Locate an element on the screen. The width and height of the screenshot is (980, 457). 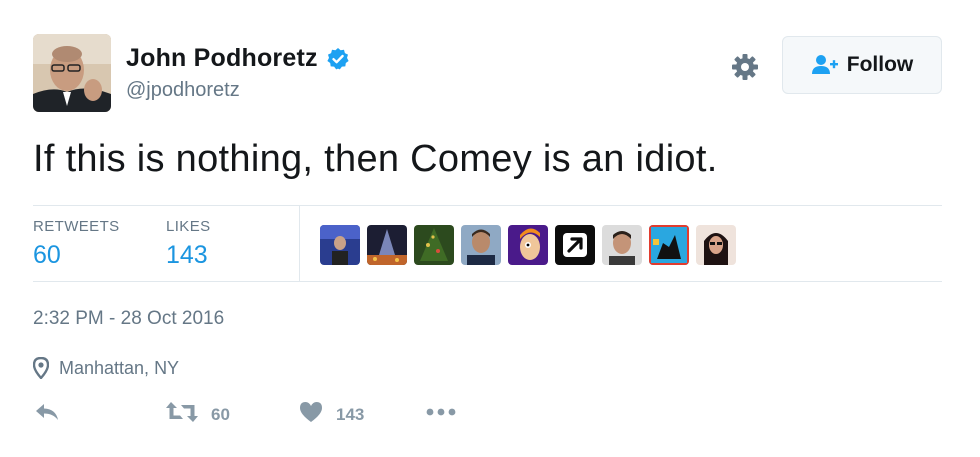
gear-icon is located at coordinates (745, 67).